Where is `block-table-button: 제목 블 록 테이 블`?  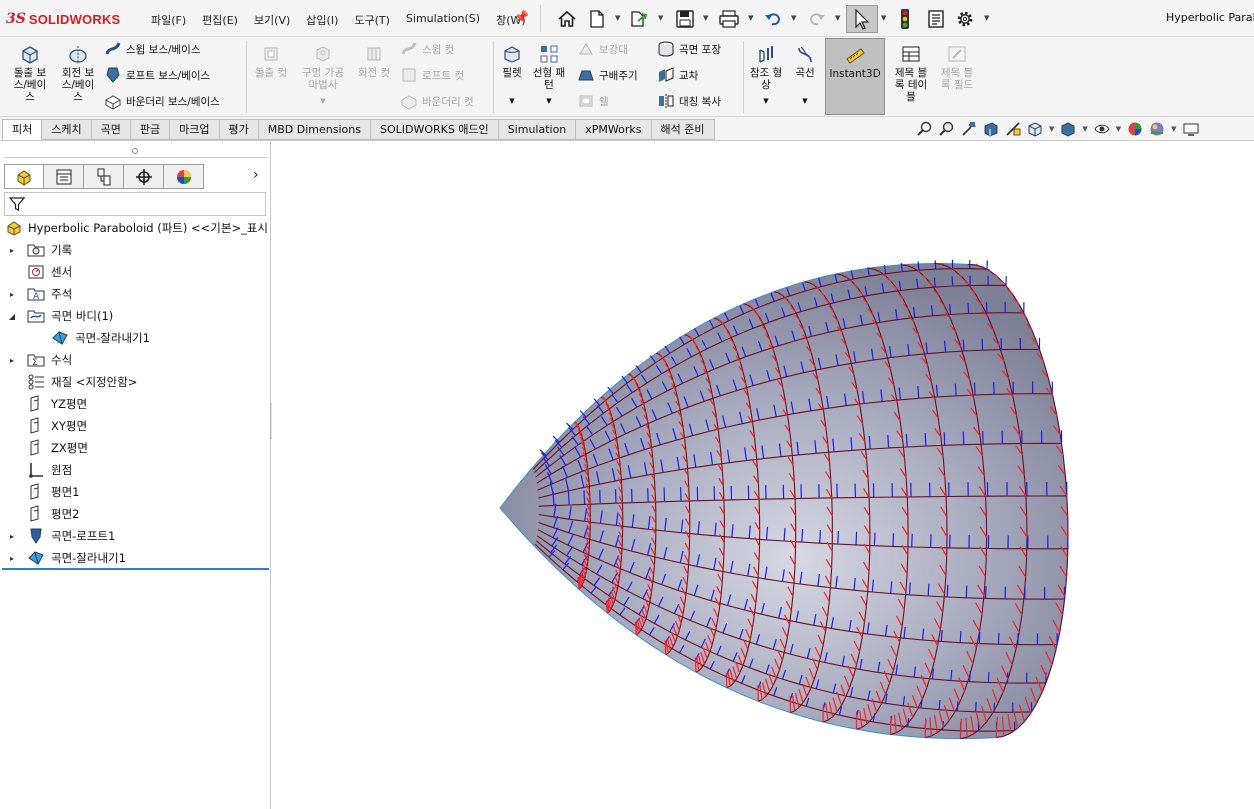 block-table-button: 제목 블 록 테이 블 is located at coordinates (911, 73).